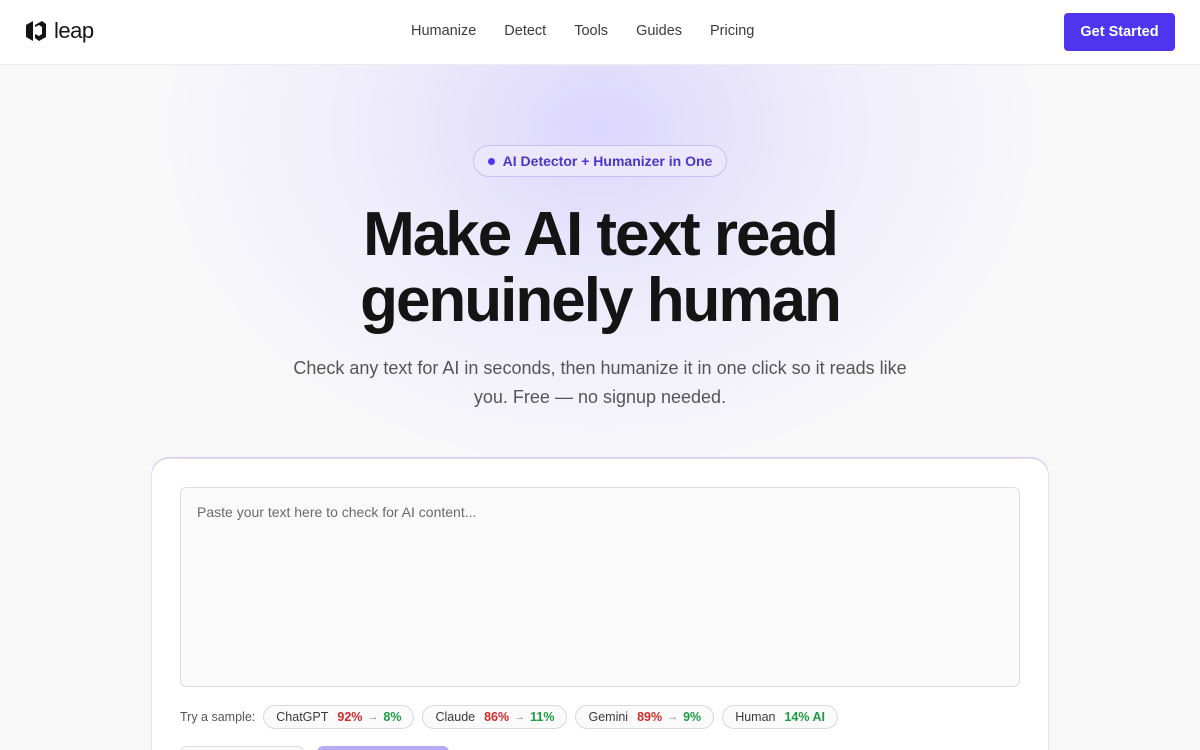 The width and height of the screenshot is (1200, 750). I want to click on sample-name: ChatGPT, so click(302, 717).